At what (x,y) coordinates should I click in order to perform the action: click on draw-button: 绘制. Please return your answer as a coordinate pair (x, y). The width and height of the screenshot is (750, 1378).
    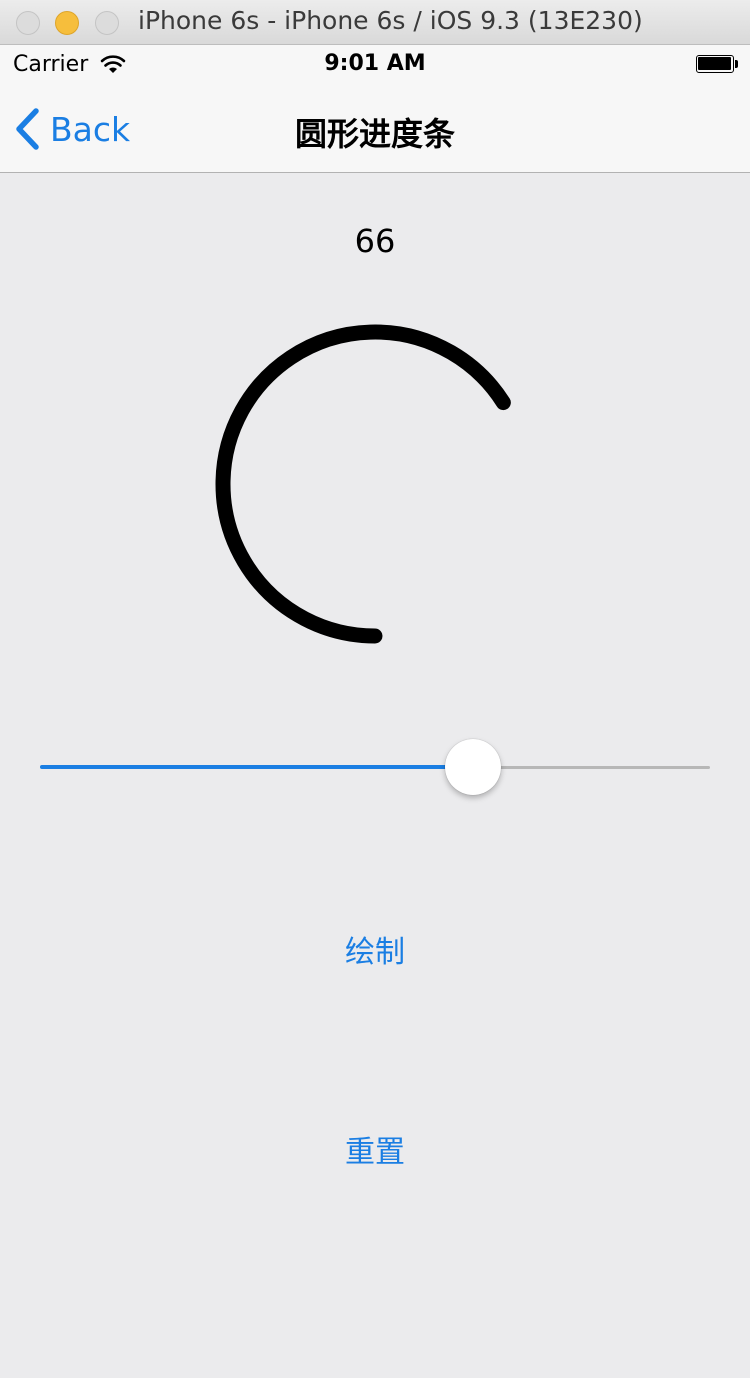
    Looking at the image, I should click on (375, 949).